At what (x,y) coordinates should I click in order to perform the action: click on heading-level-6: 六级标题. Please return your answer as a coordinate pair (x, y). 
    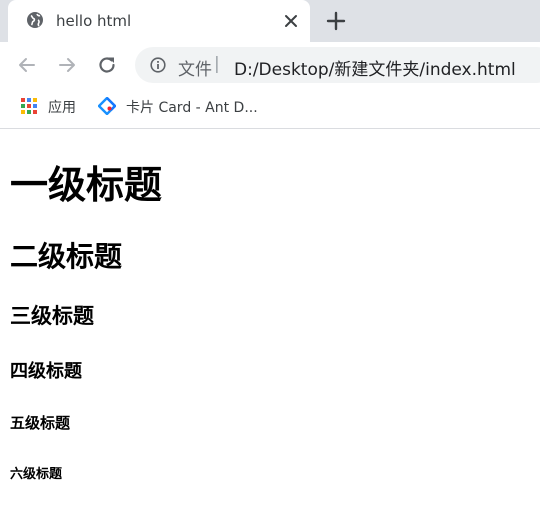
    Looking at the image, I should click on (36, 474).